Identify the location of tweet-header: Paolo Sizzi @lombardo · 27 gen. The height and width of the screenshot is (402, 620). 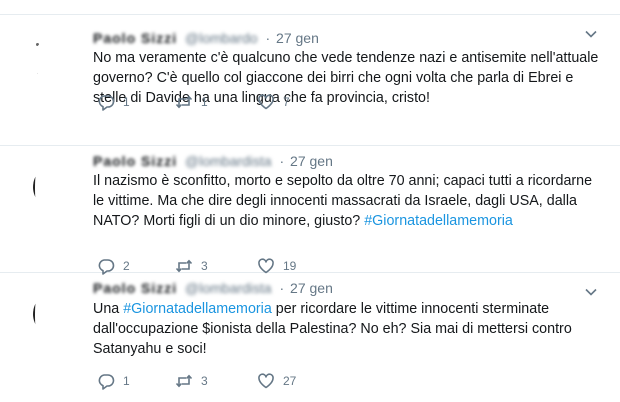
(206, 38).